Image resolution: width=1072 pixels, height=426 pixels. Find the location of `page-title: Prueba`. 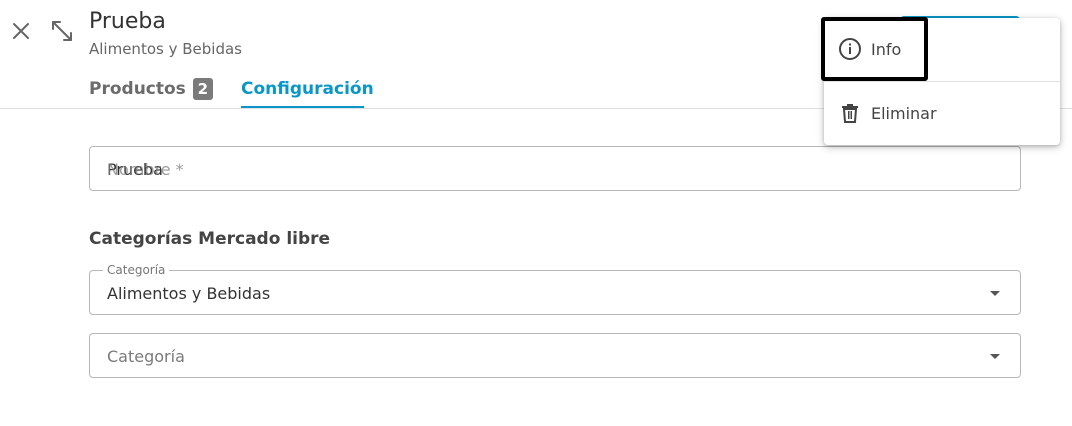

page-title: Prueba is located at coordinates (127, 21).